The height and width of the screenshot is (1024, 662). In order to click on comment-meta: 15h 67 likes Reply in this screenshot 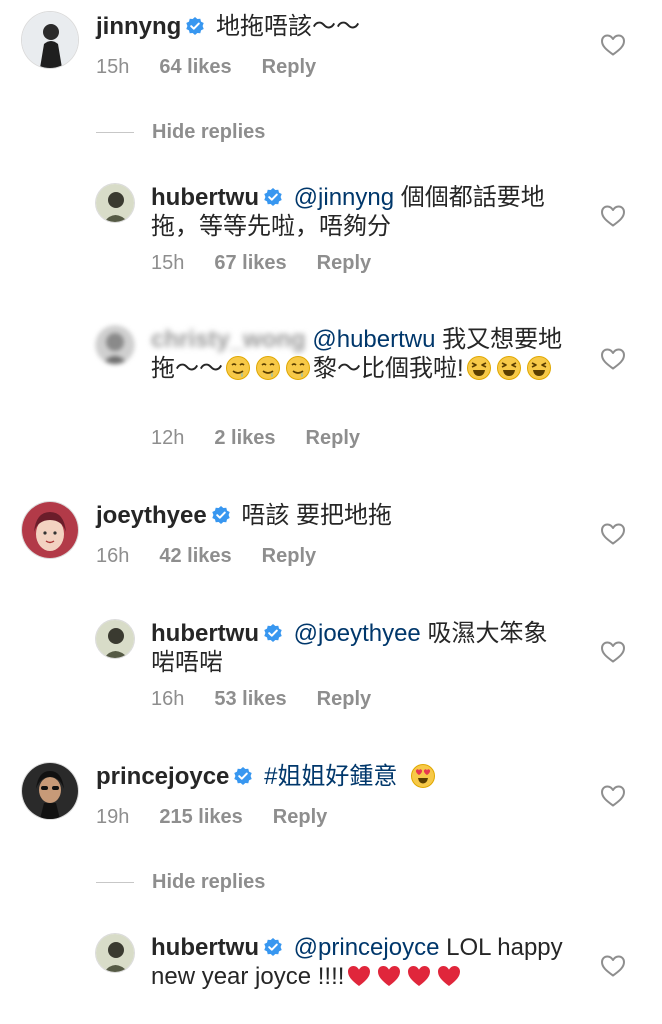, I will do `click(261, 263)`.